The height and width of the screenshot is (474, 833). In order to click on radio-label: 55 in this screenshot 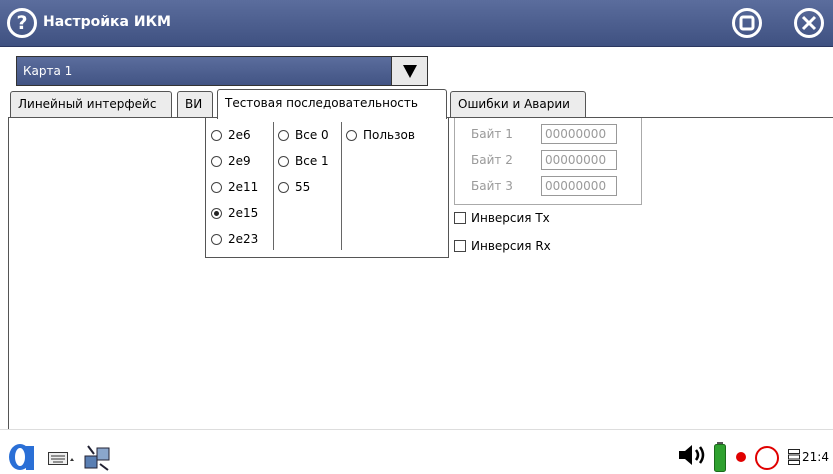, I will do `click(303, 187)`.